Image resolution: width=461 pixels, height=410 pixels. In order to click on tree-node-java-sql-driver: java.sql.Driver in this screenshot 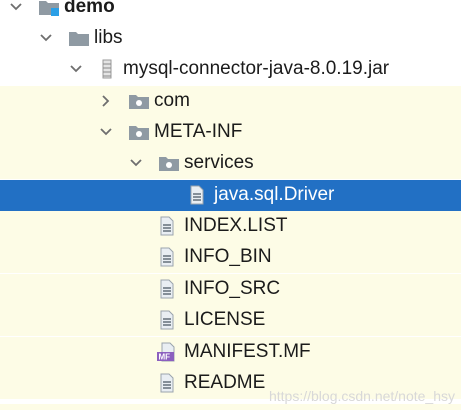, I will do `click(230, 195)`.